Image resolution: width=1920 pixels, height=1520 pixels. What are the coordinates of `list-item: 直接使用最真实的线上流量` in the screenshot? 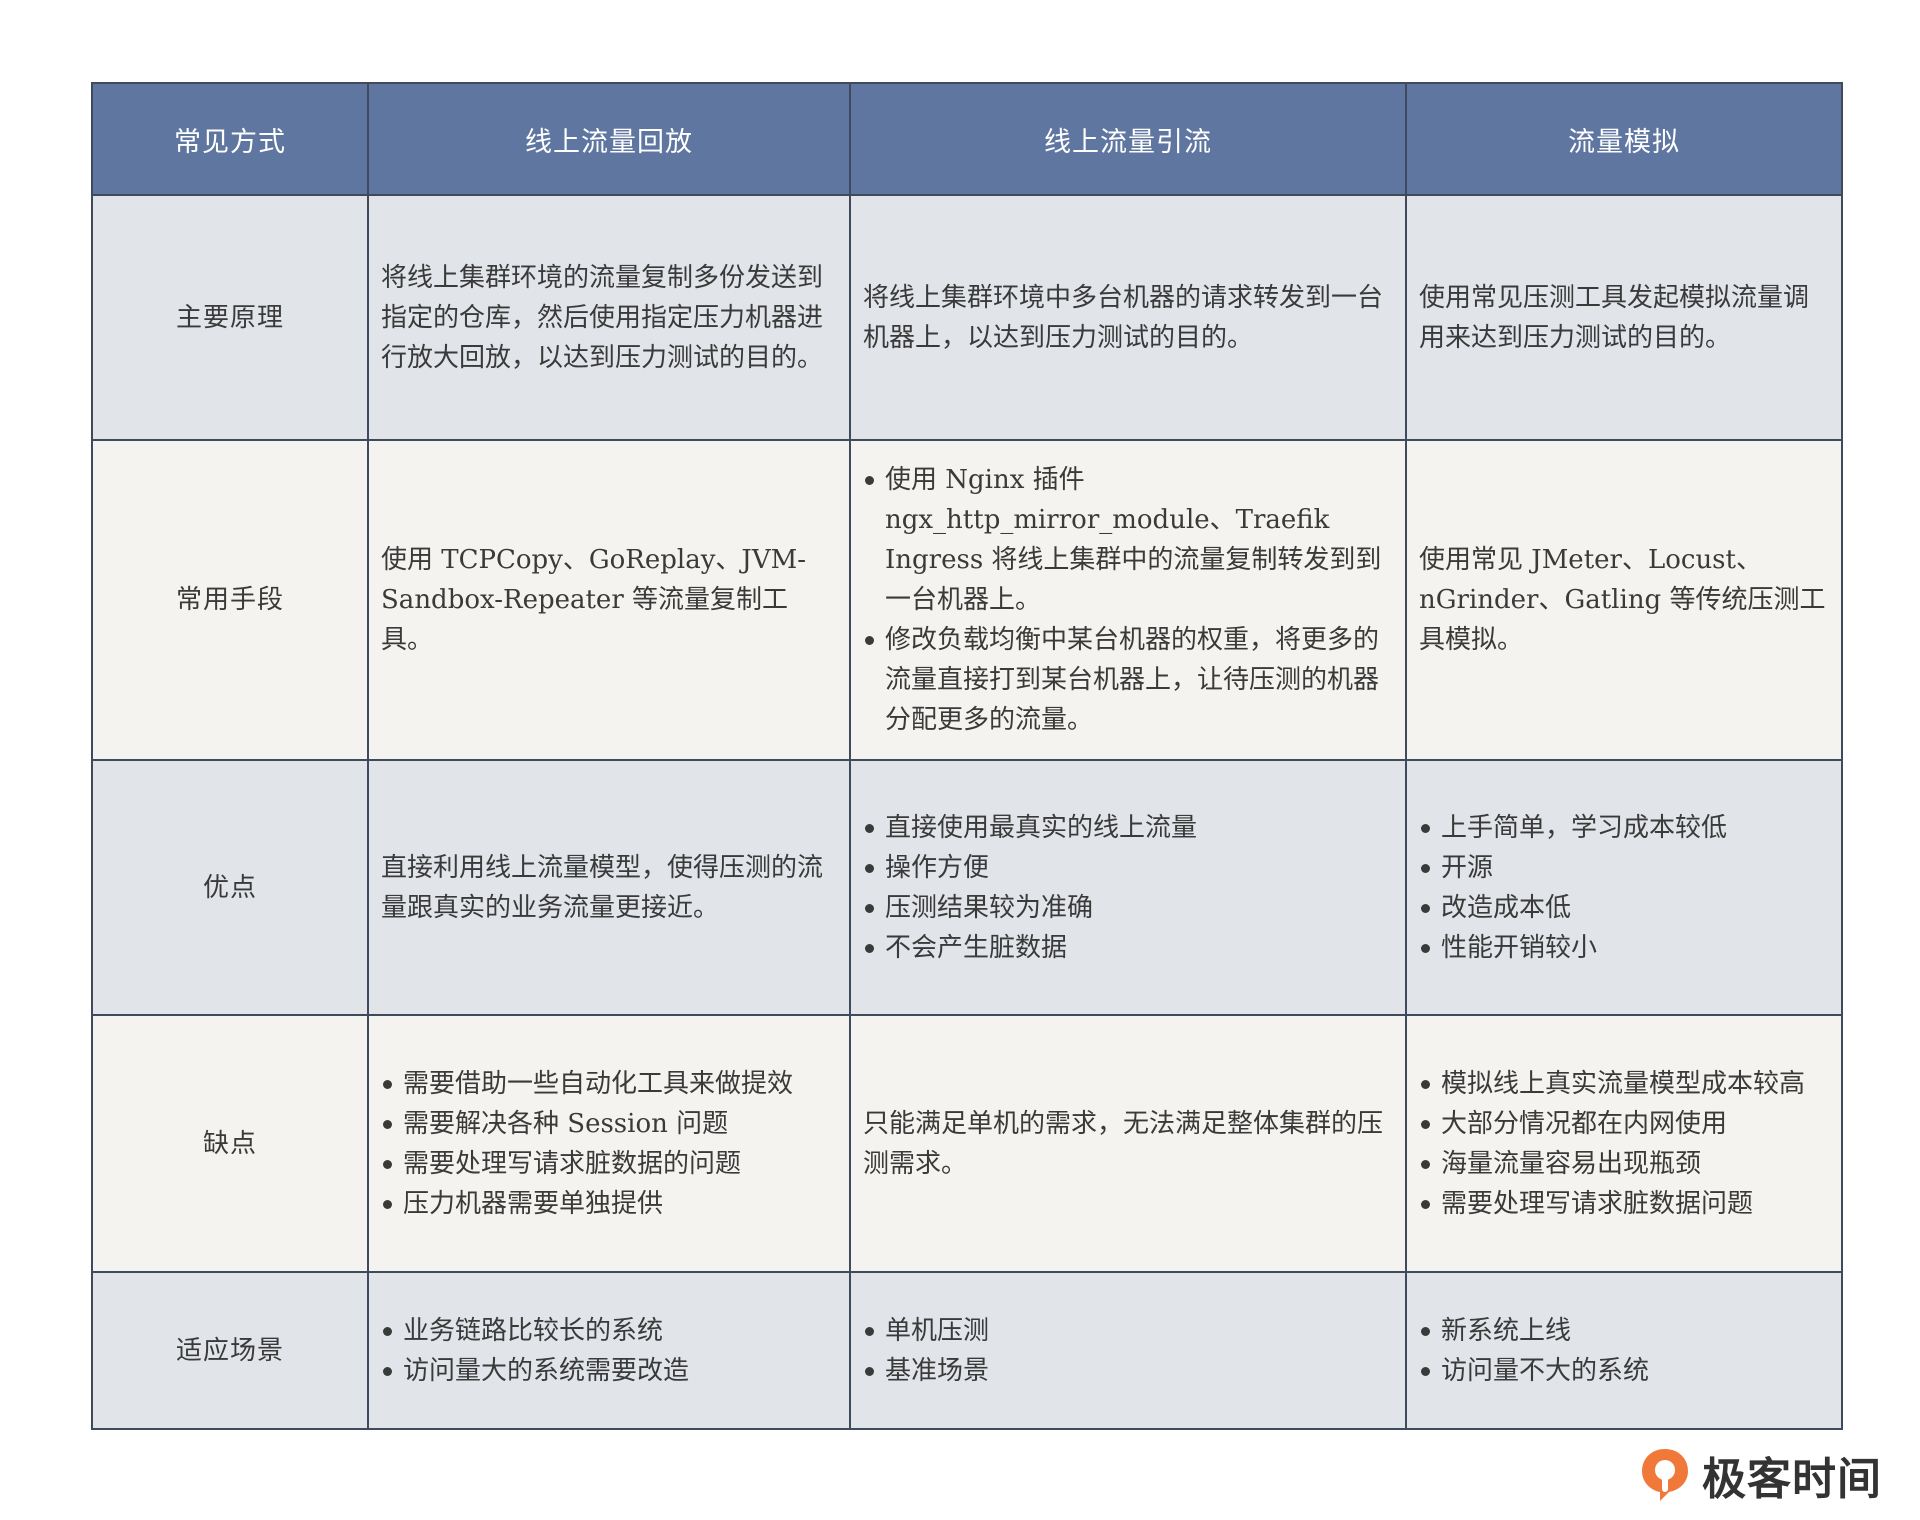 It's located at (1128, 828).